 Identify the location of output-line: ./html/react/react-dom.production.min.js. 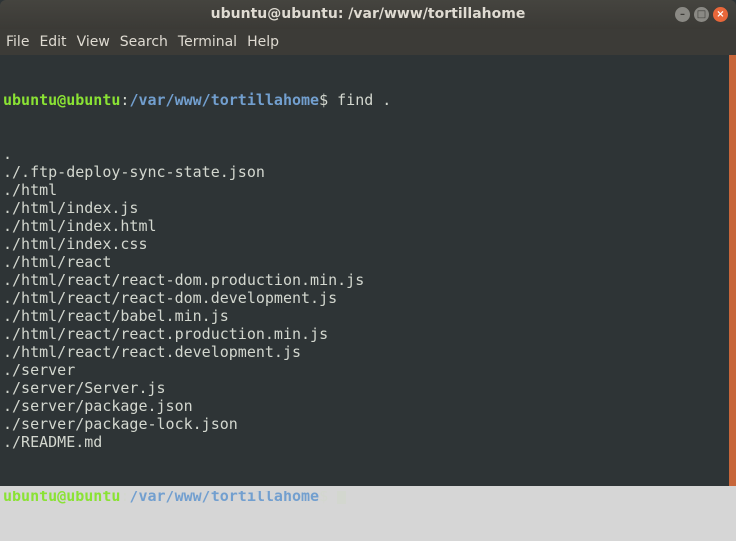
(184, 280).